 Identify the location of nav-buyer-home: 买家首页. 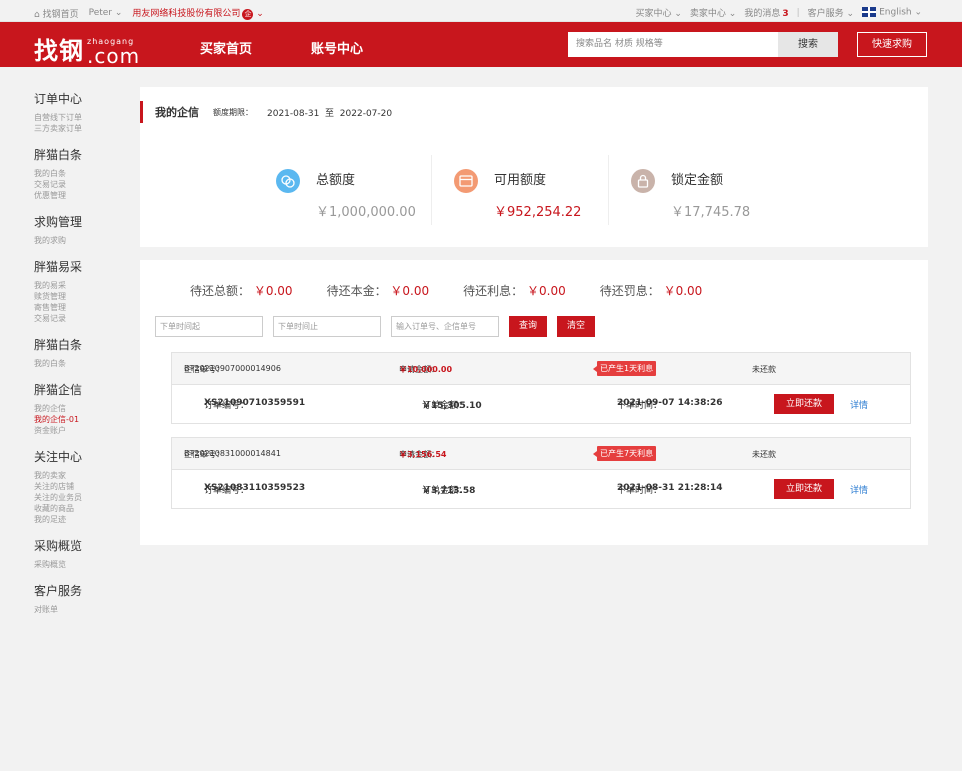
(226, 47).